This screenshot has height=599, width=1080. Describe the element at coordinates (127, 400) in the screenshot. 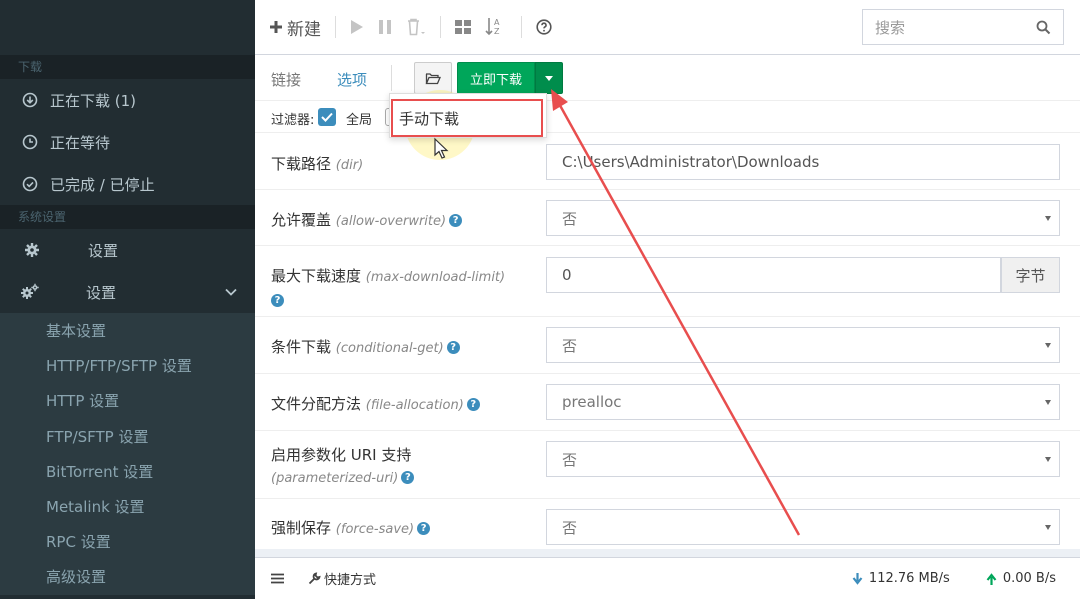

I see `sidebar-subitem-http: HTTP 设置` at that location.